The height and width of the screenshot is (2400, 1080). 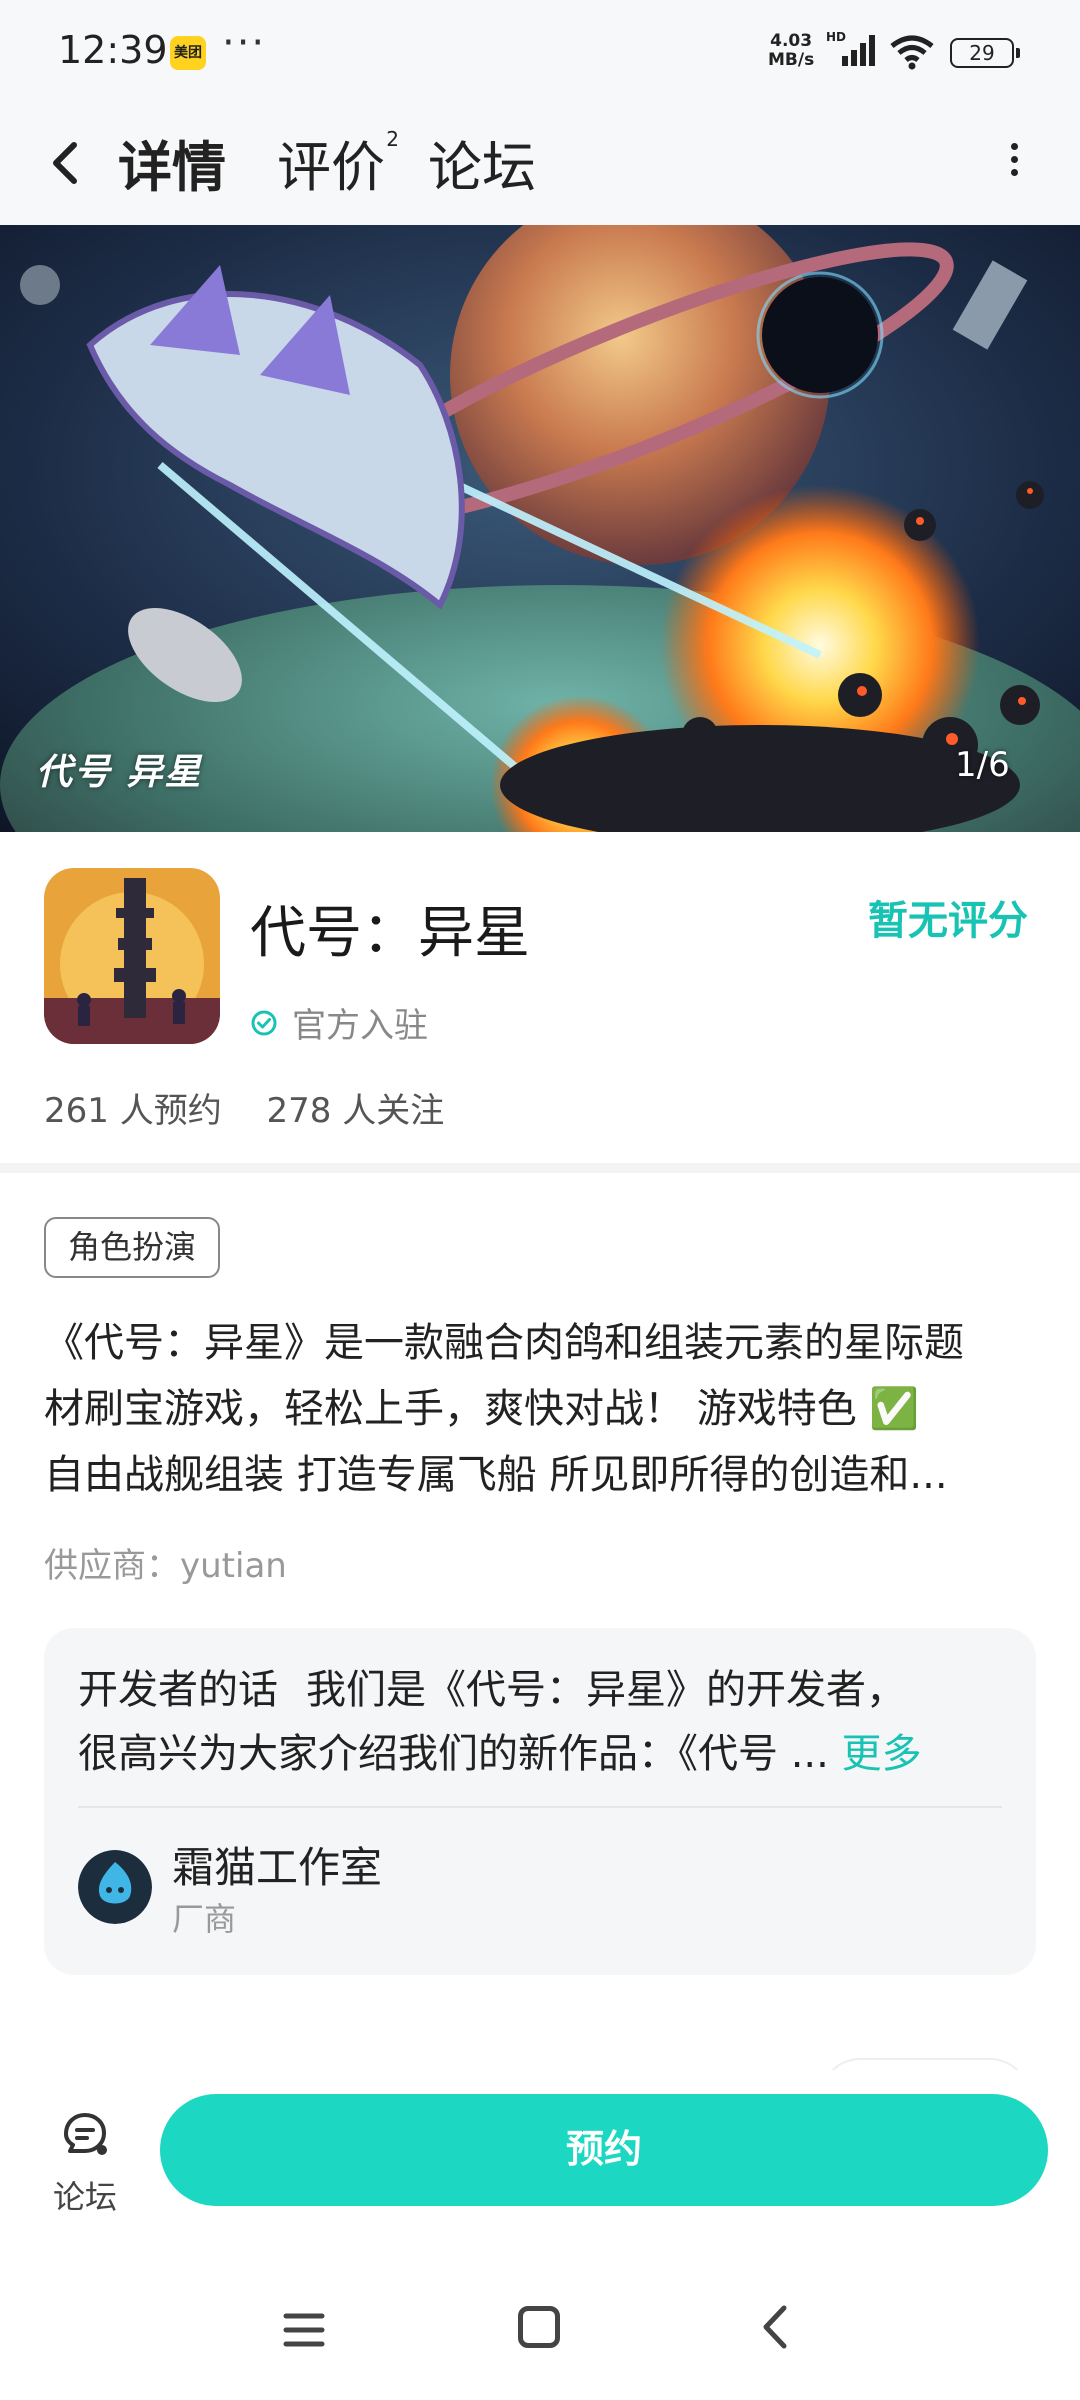 What do you see at coordinates (355, 1111) in the screenshot?
I see `follower-count: 278 人关注` at bounding box center [355, 1111].